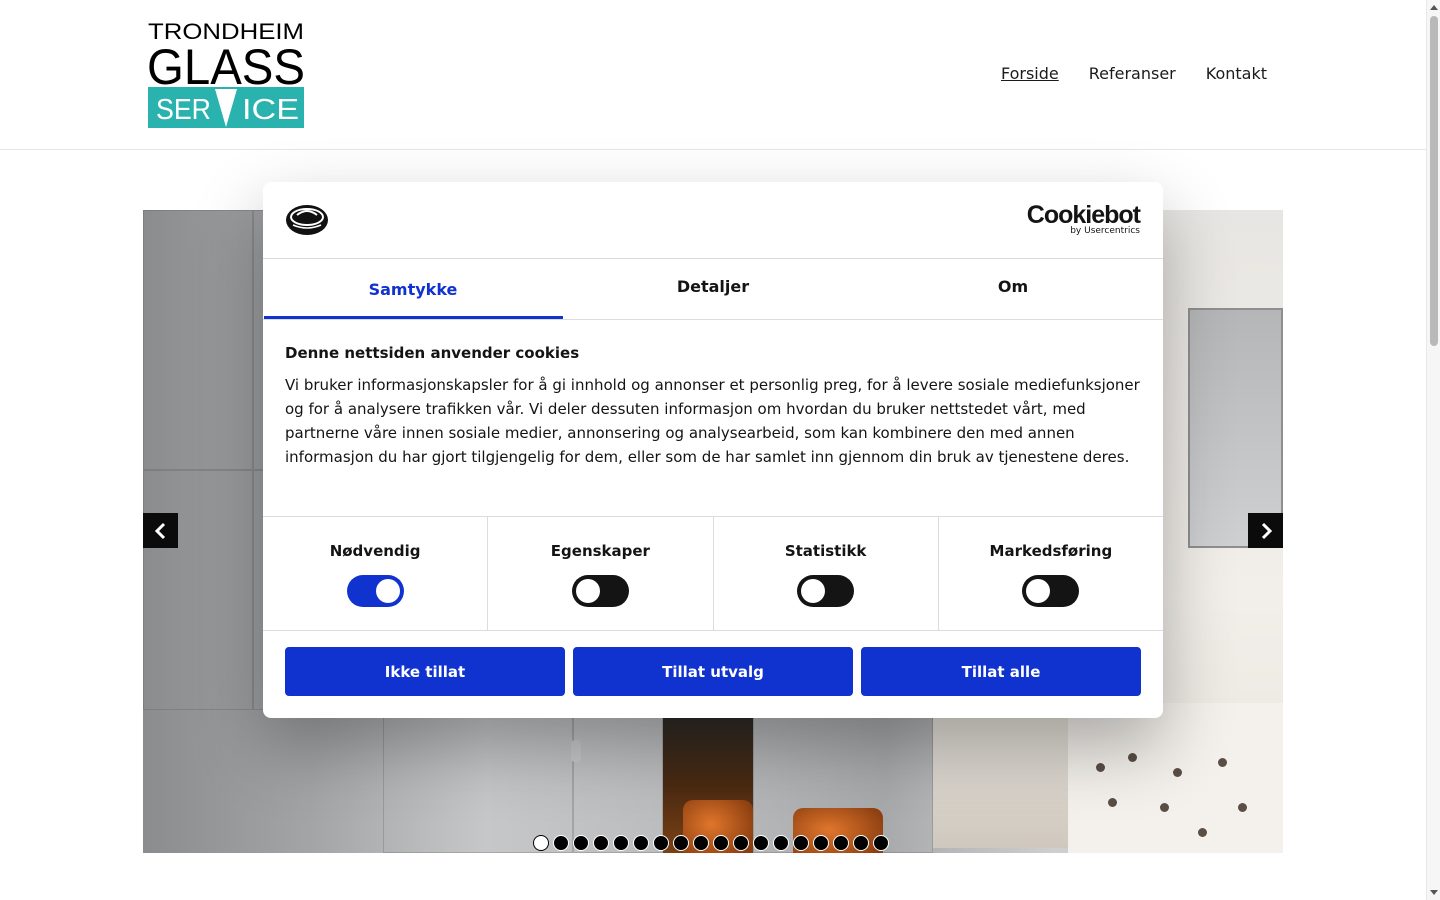 The image size is (1440, 900). What do you see at coordinates (1001, 671) in the screenshot?
I see `allow-all-button: Tillat alle` at bounding box center [1001, 671].